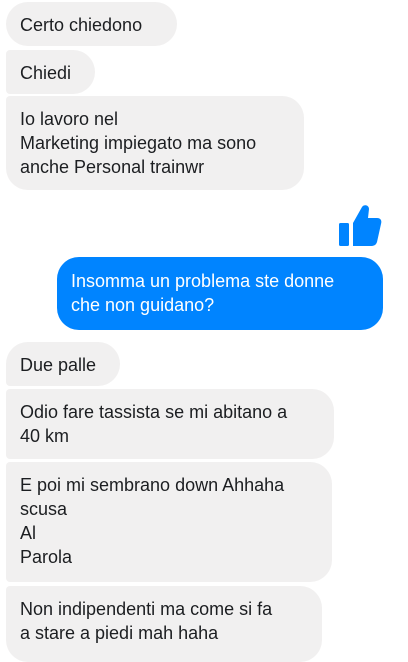 The width and height of the screenshot is (408, 662). What do you see at coordinates (170, 424) in the screenshot?
I see `message-bubble-incoming: Odio fare tassista se mi abitano a 40 km` at bounding box center [170, 424].